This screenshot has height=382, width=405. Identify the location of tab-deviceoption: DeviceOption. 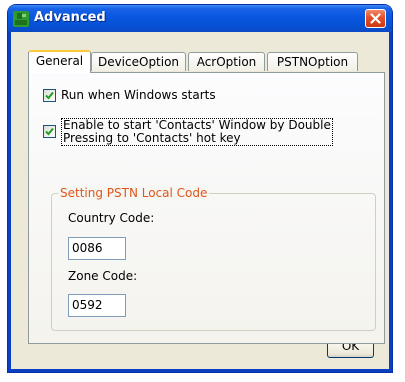
(138, 61).